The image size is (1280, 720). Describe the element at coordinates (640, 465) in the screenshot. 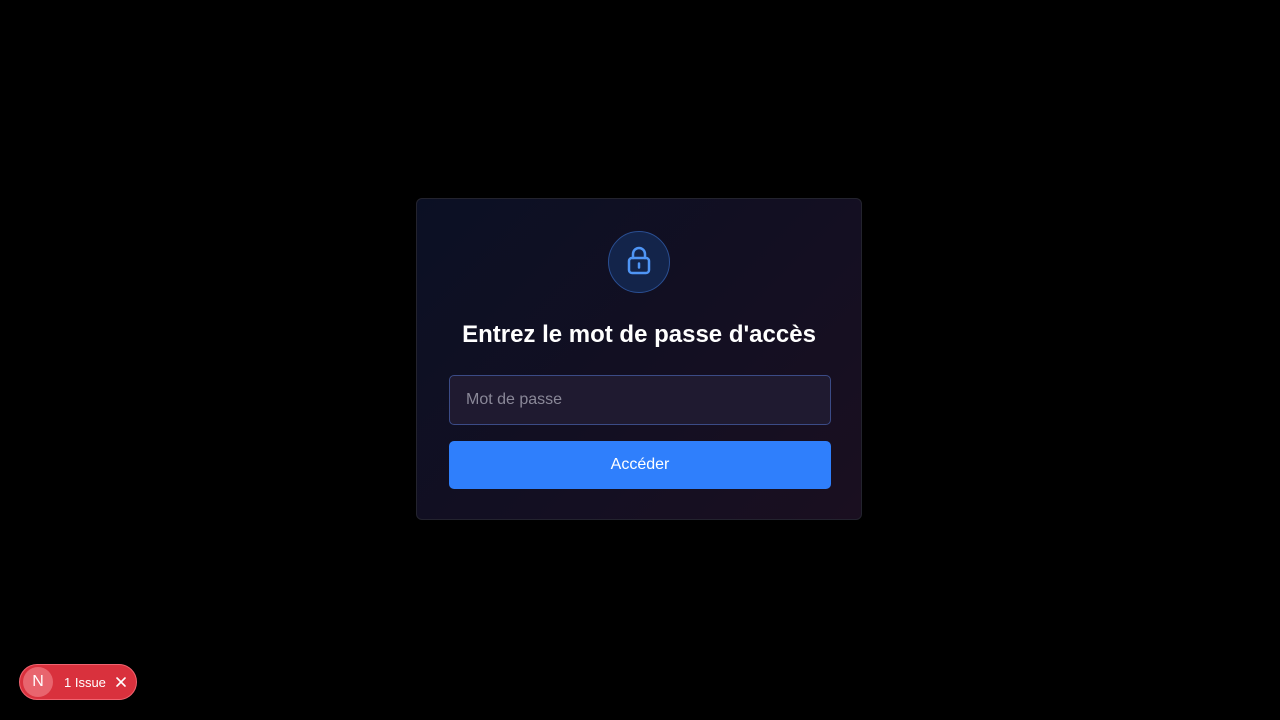

I see `access-button: Accéder` at that location.